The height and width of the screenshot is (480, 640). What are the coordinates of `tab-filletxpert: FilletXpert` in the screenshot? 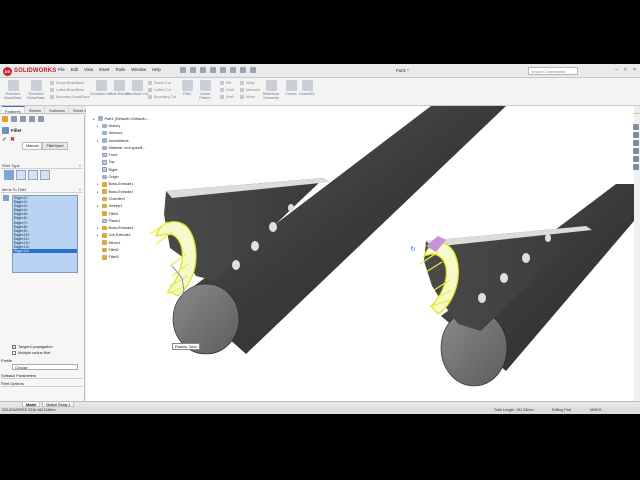 It's located at (55, 146).